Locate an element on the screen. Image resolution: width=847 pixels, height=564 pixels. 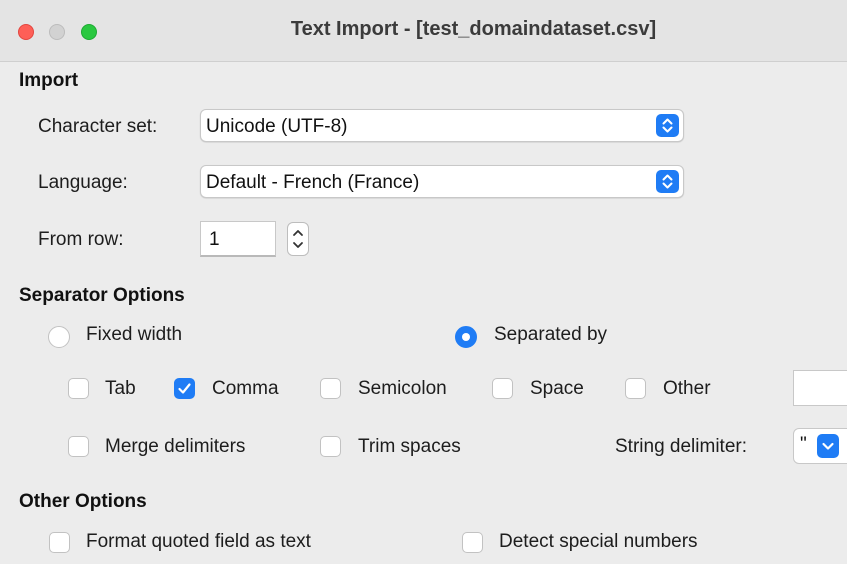
trim-spaces-label: Trim spaces is located at coordinates (409, 447).